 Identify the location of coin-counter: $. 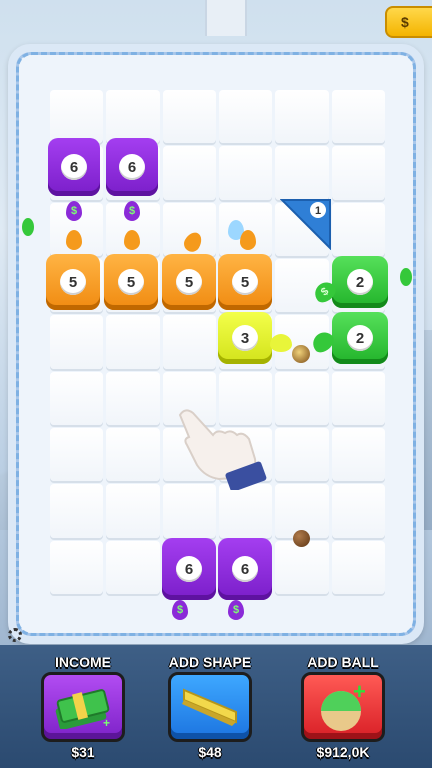
(408, 22).